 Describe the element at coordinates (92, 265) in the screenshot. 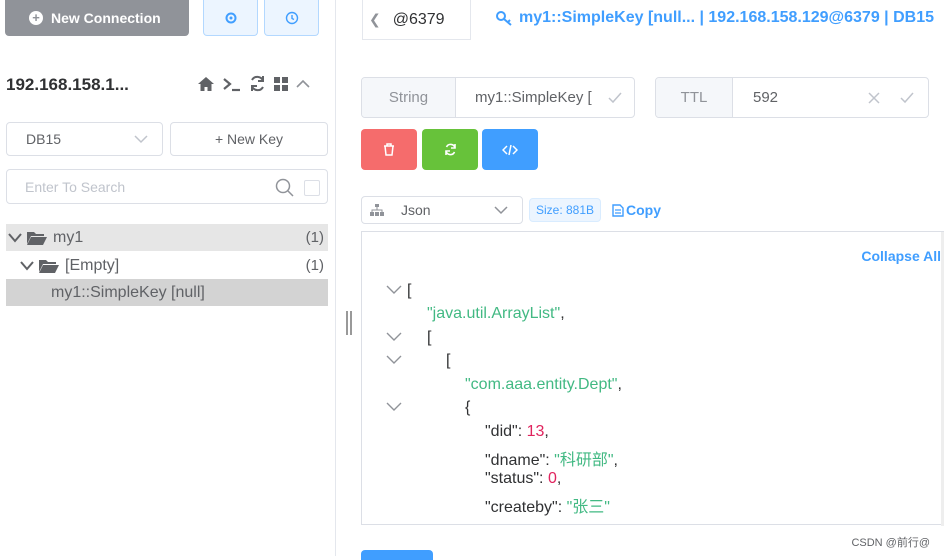

I see `tree-label: [Empty]` at that location.